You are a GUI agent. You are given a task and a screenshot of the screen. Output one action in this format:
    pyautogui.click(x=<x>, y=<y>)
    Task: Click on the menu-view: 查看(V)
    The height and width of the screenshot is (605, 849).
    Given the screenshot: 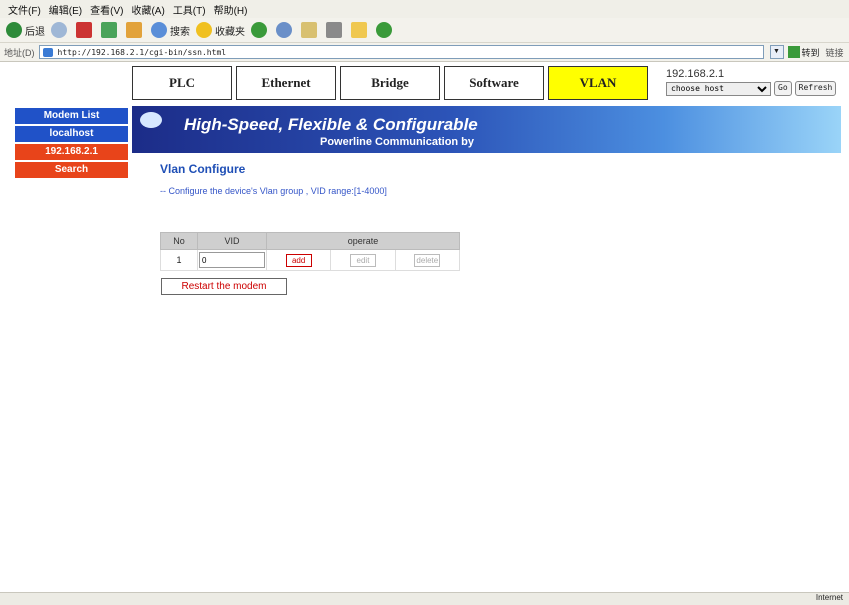 What is the action you would take?
    pyautogui.click(x=106, y=9)
    